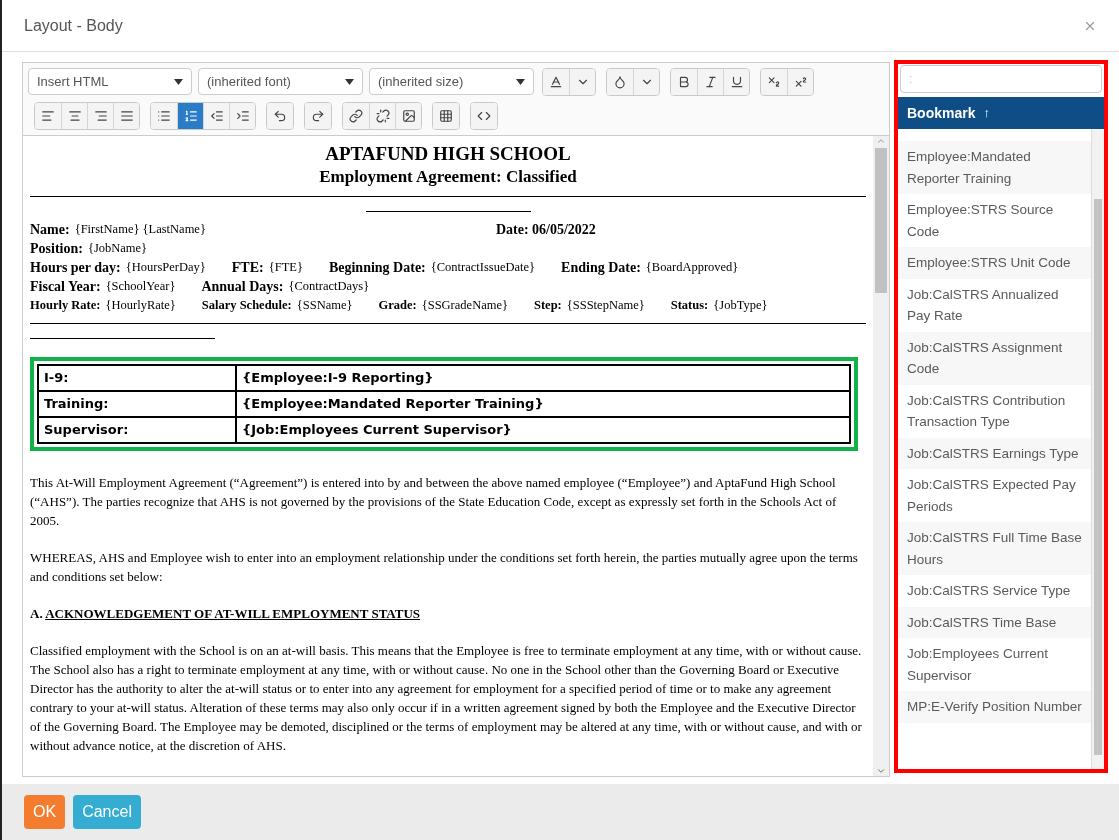 Image resolution: width=1119 pixels, height=840 pixels. I want to click on paragraph: This At-Will Employment Agreement (“Agreement”) is entered into by and between the above named employee (“Employee”) and AptaFund High School (“AHS”). The parties recognize that AHS is not governed by the provisions of the State Education Code, except as expressly set forth in the Schools Act of 2005., so click(434, 502).